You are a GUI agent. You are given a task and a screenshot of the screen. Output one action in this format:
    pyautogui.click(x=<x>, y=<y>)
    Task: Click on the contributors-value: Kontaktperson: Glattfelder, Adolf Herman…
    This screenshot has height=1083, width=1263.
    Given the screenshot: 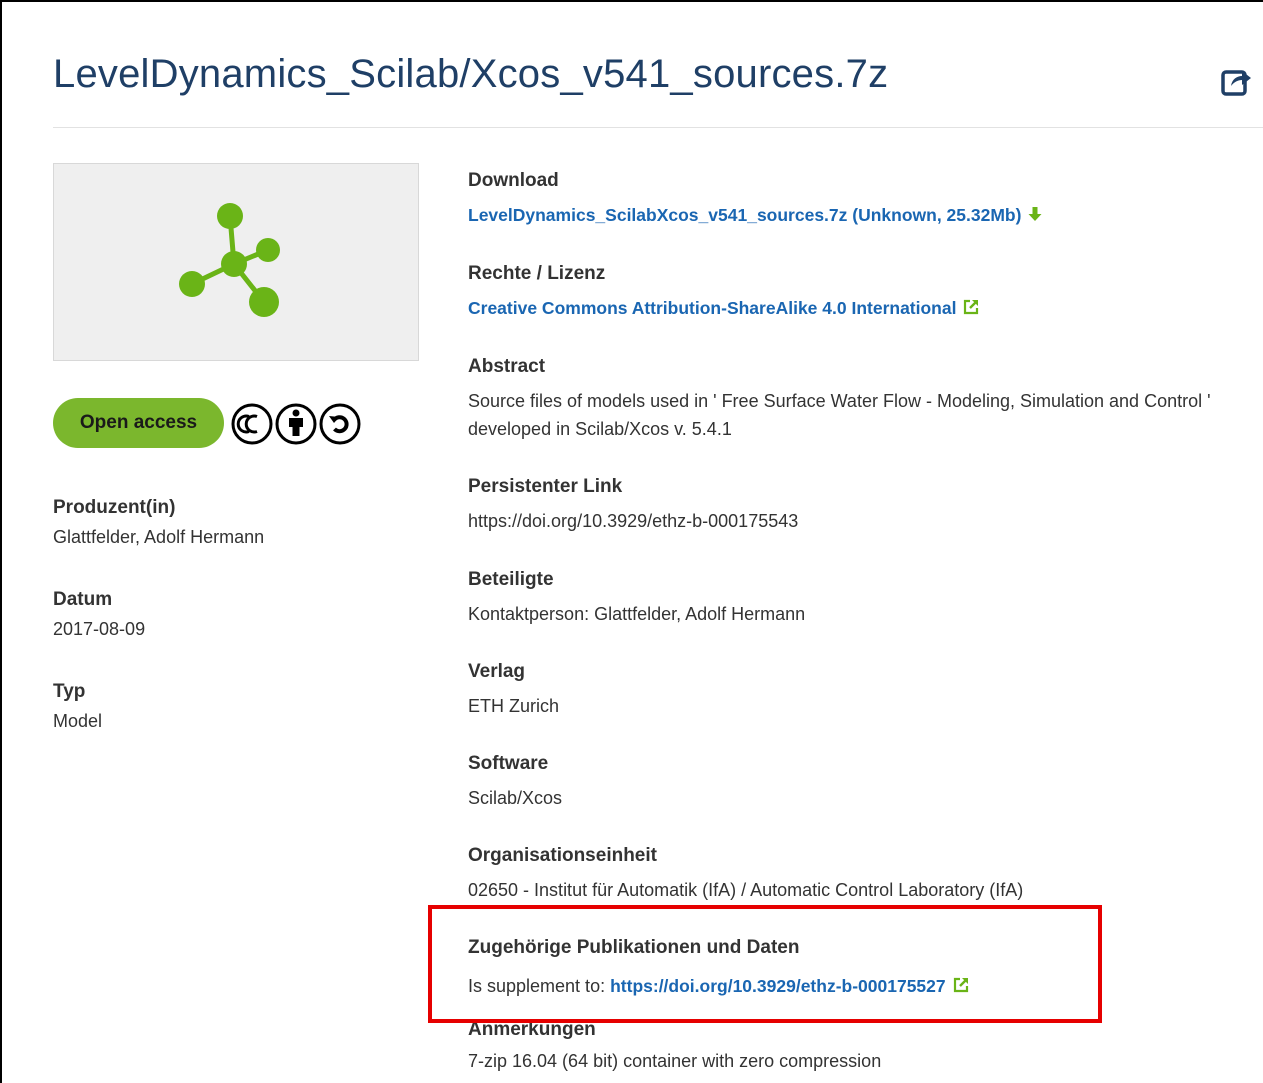 What is the action you would take?
    pyautogui.click(x=637, y=614)
    